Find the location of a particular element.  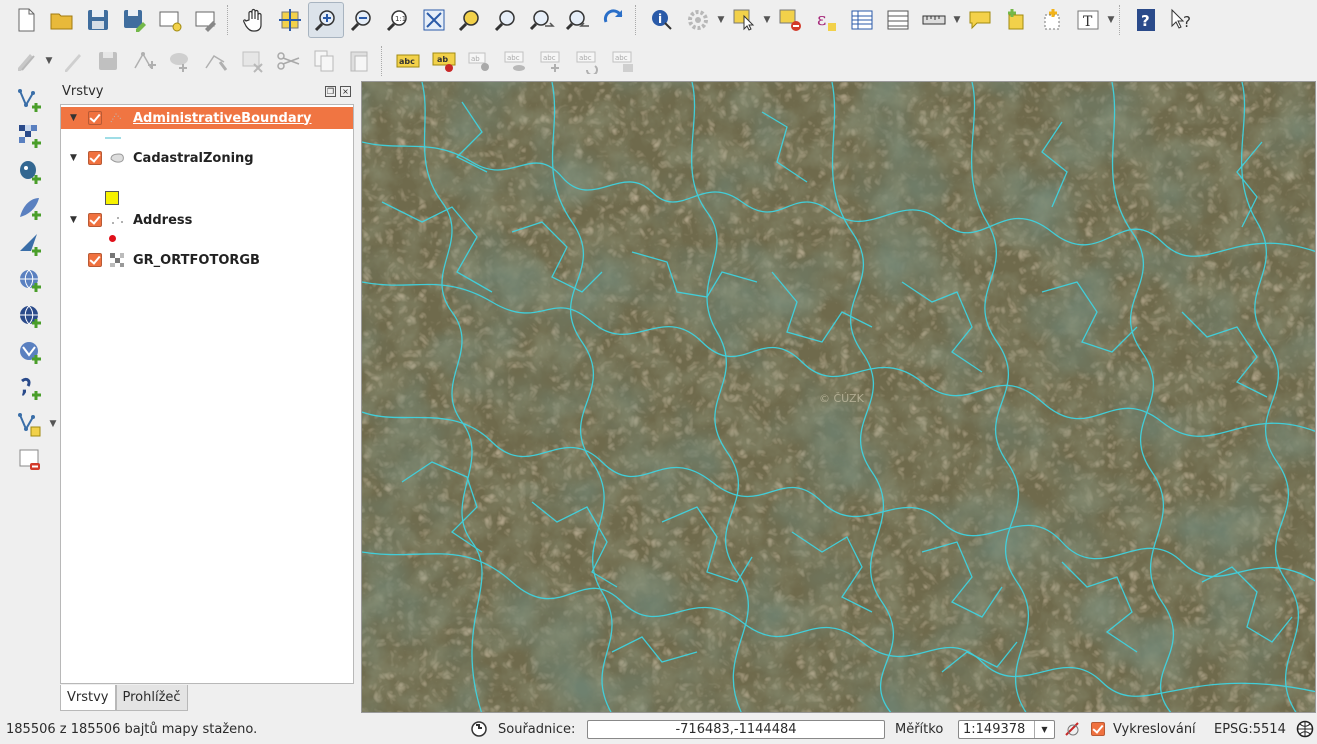

layer-row-gr-ortfotorgb: GR_ORTFOTORGB is located at coordinates (207, 260).